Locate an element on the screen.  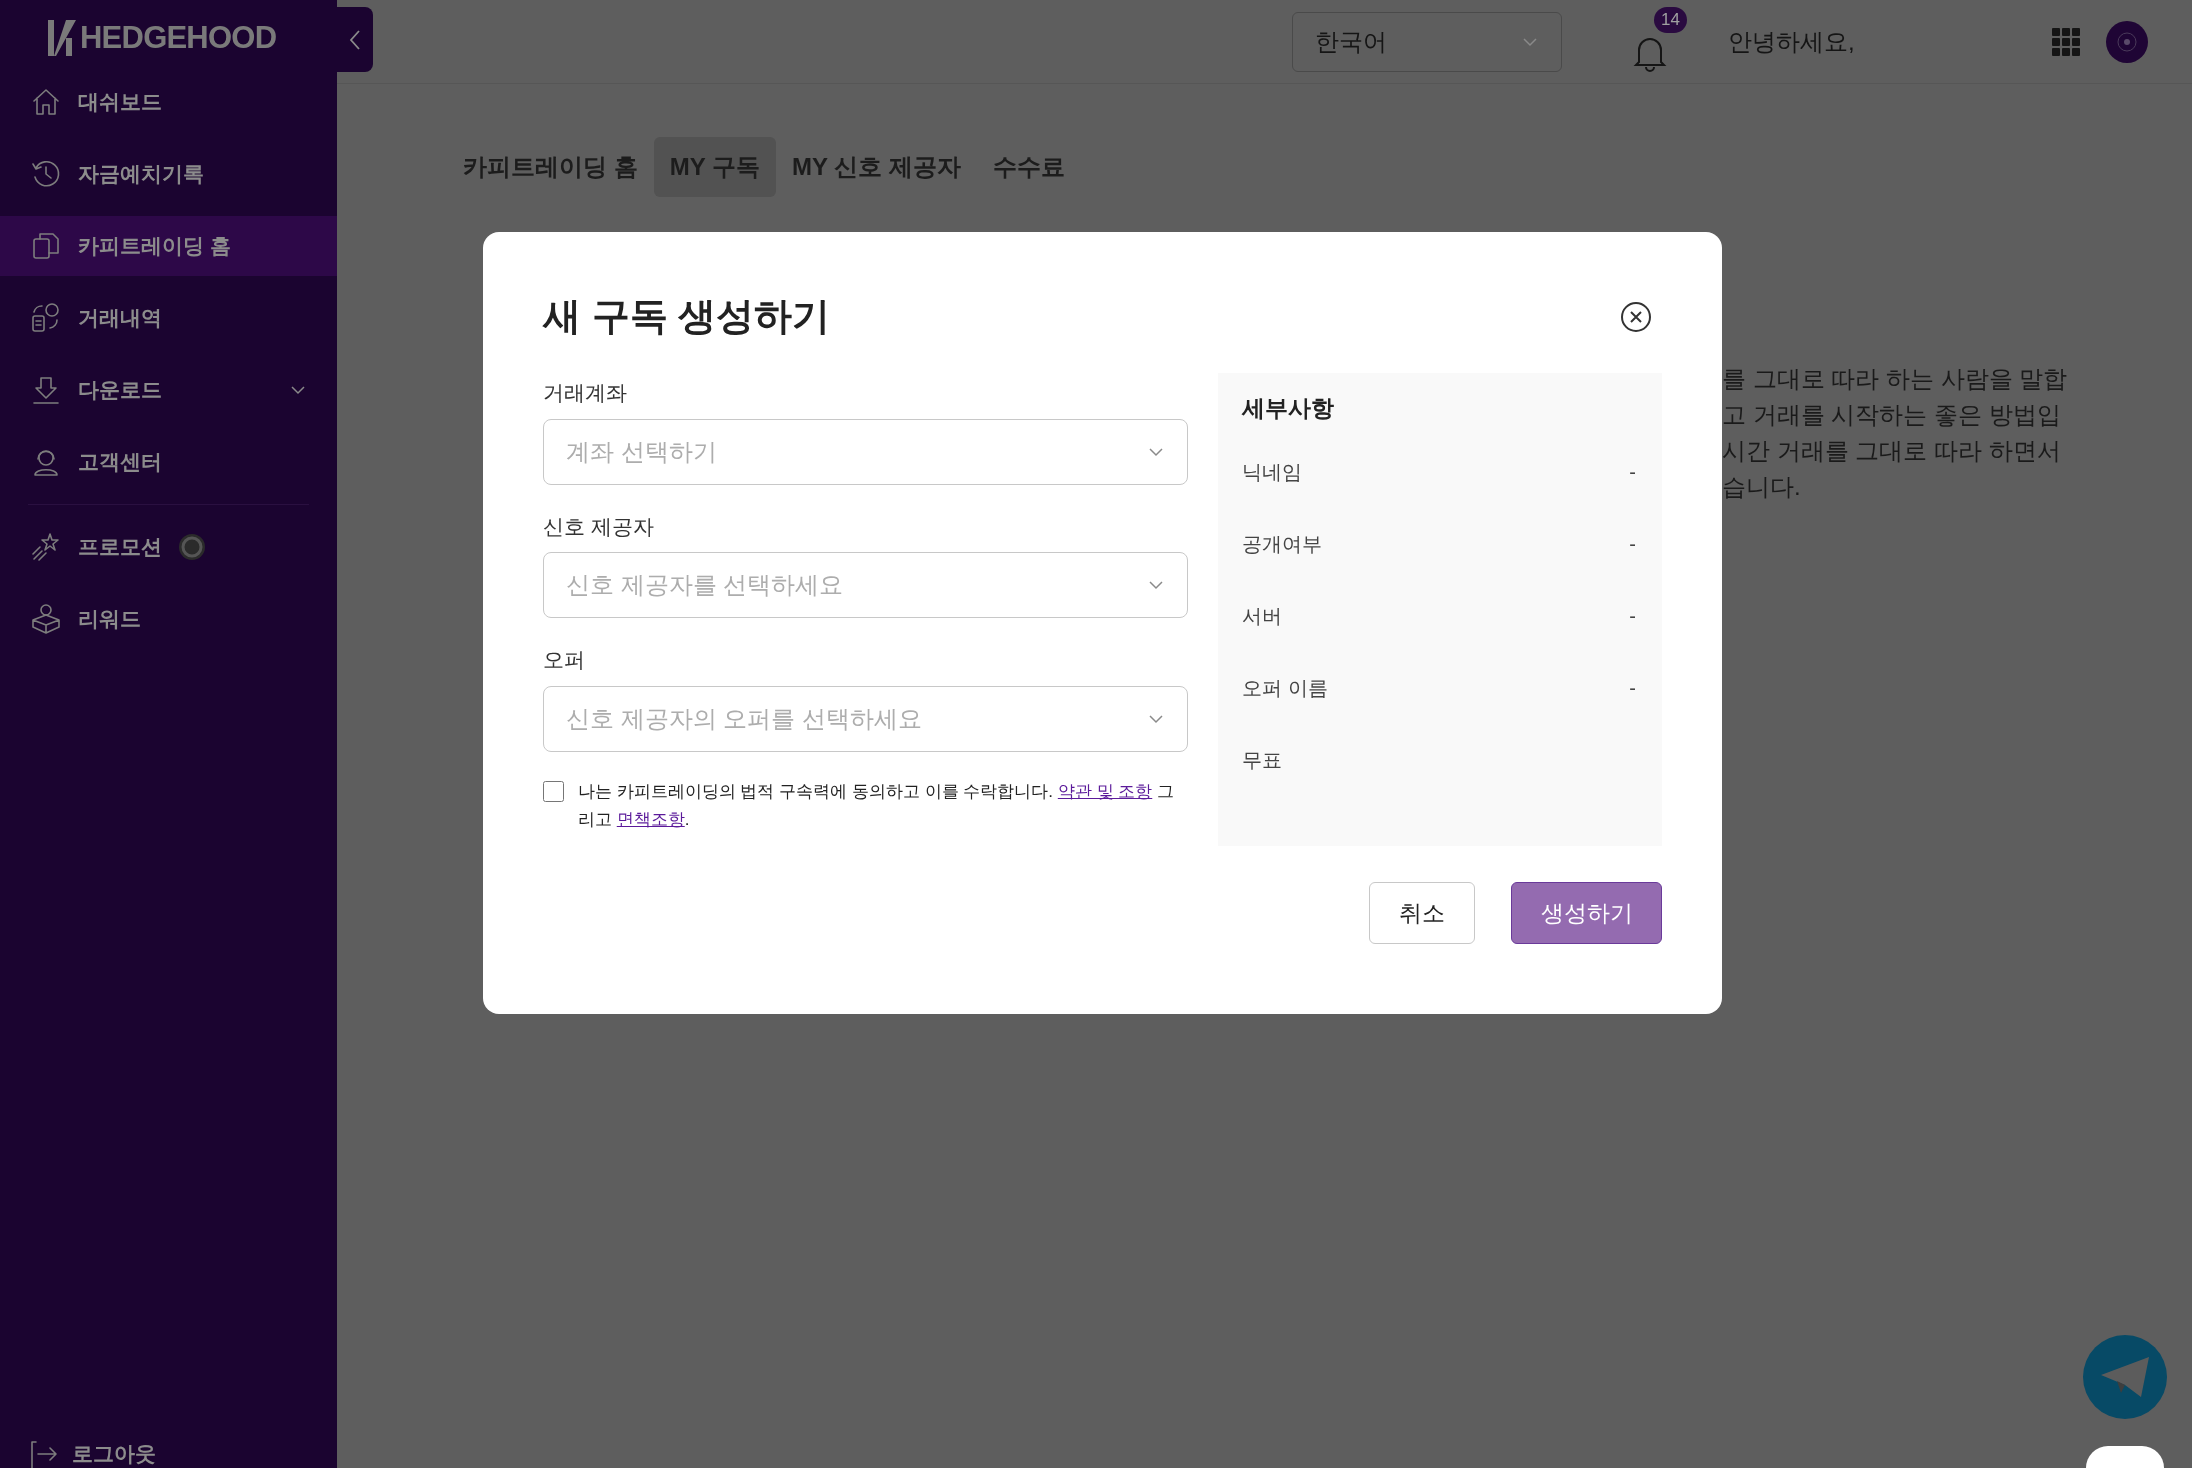
collapse-sidebar-button is located at coordinates (355, 39).